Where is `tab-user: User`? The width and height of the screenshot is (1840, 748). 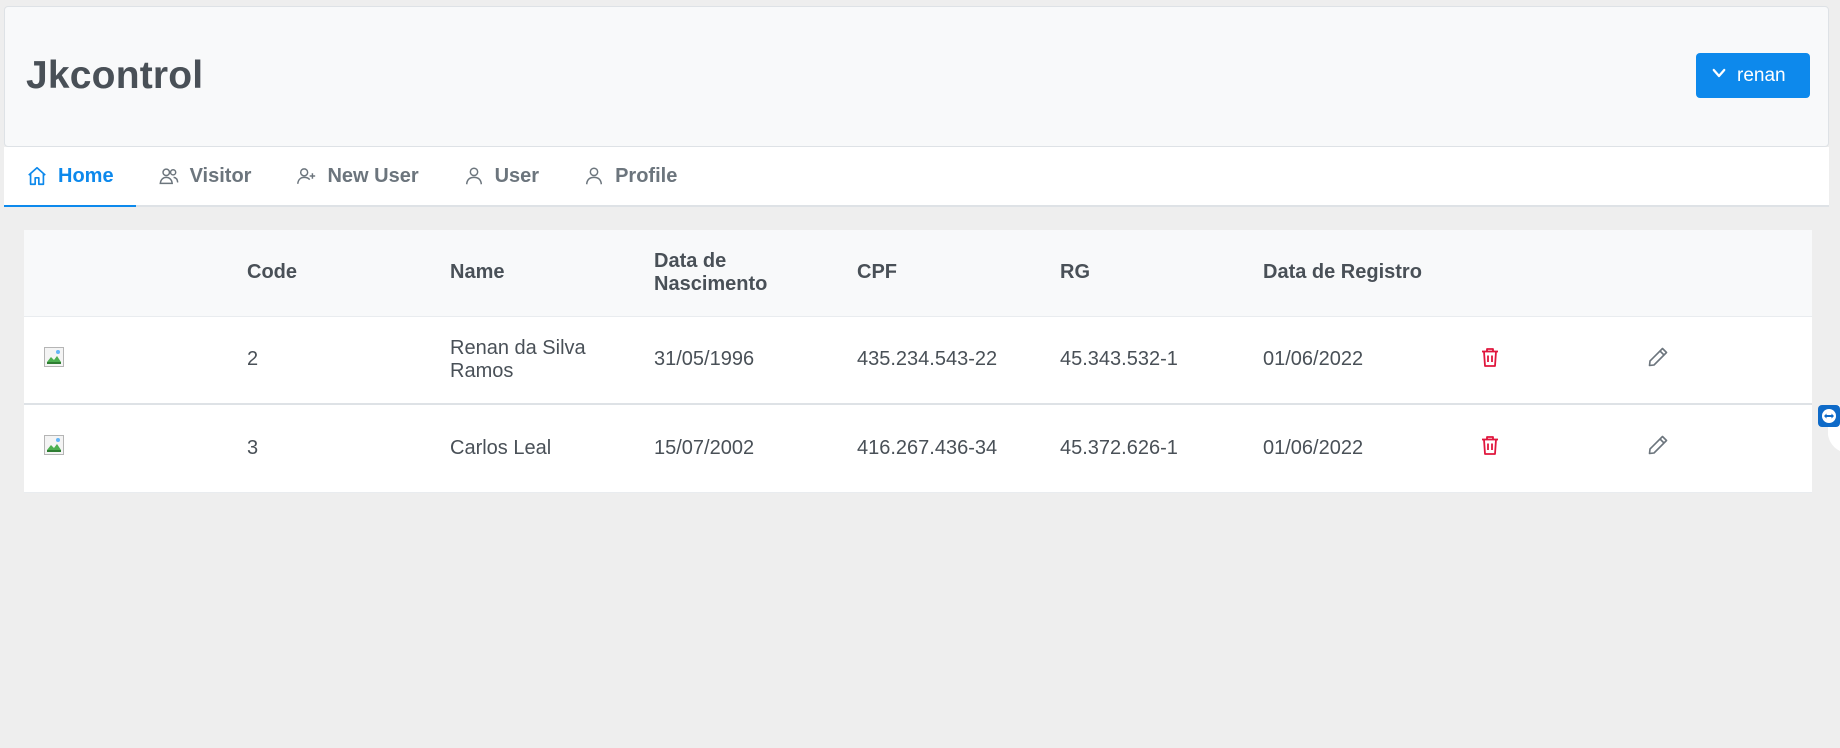 tab-user: User is located at coordinates (501, 177).